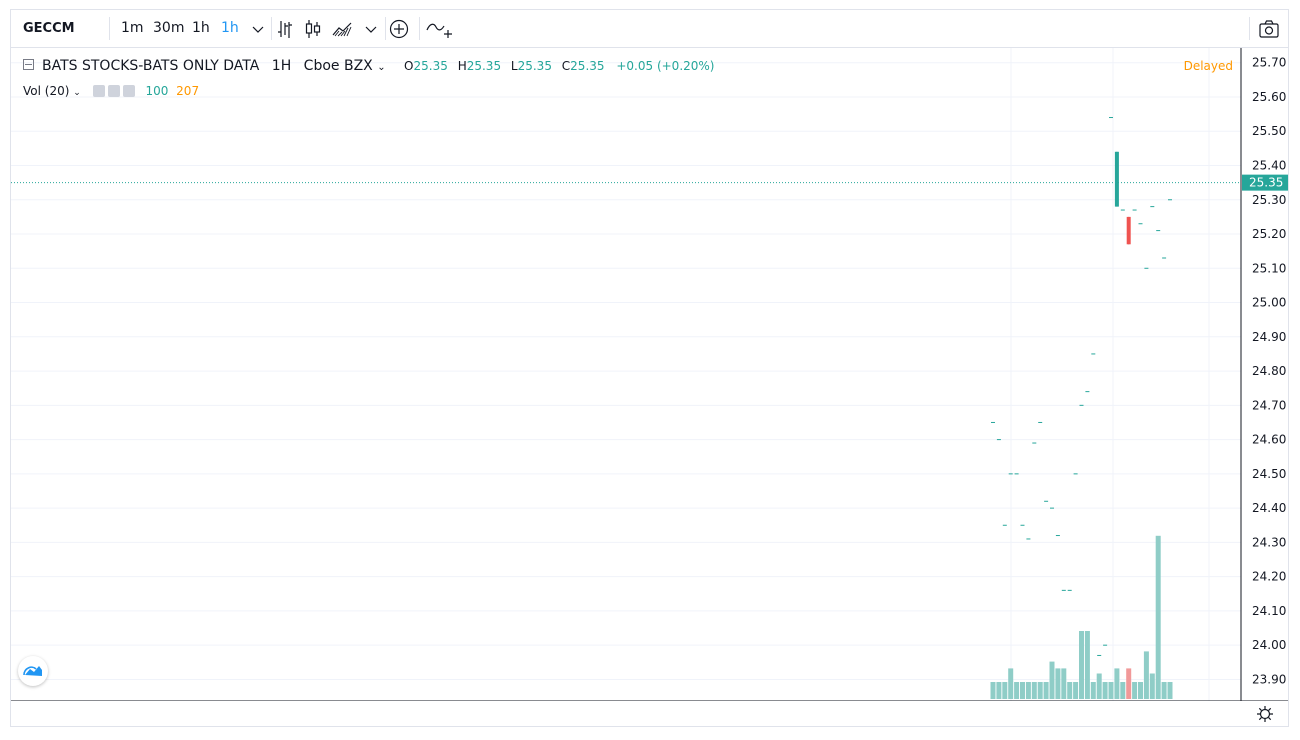 The height and width of the screenshot is (740, 1300). What do you see at coordinates (1269, 29) in the screenshot?
I see `camera-icon` at bounding box center [1269, 29].